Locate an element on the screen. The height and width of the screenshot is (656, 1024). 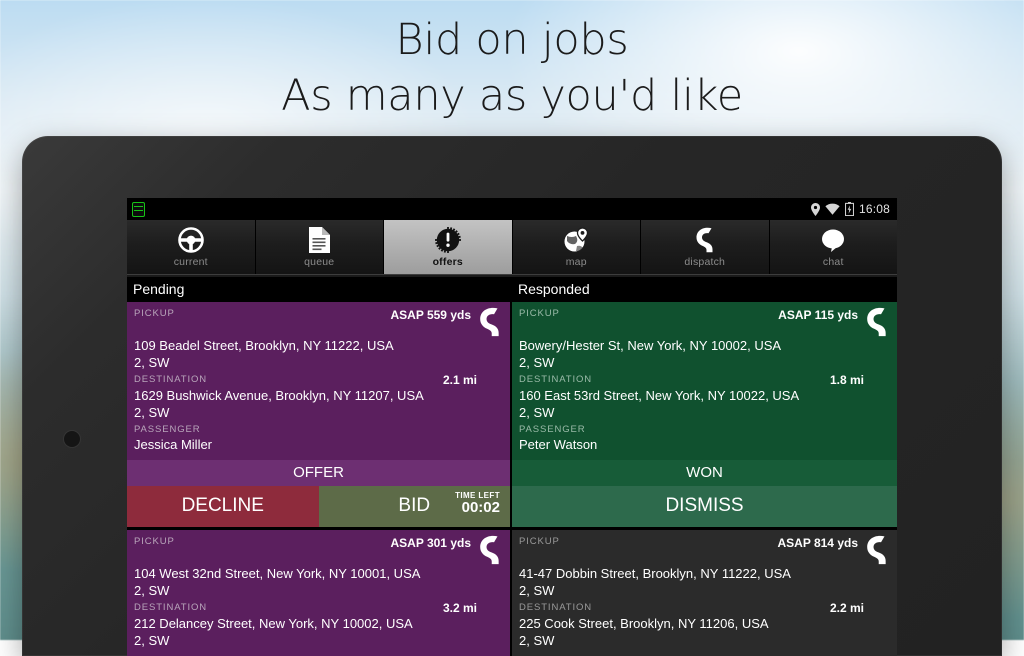
passenger-name: Peter Watson is located at coordinates (704, 444).